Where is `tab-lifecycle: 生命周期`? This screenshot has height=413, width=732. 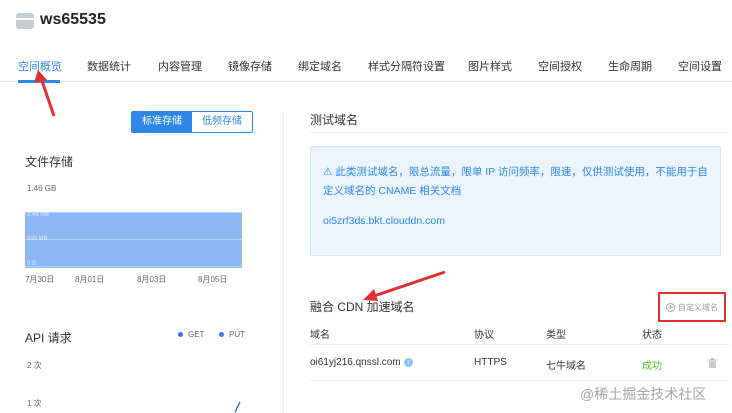
tab-lifecycle: 生命周期 is located at coordinates (630, 66).